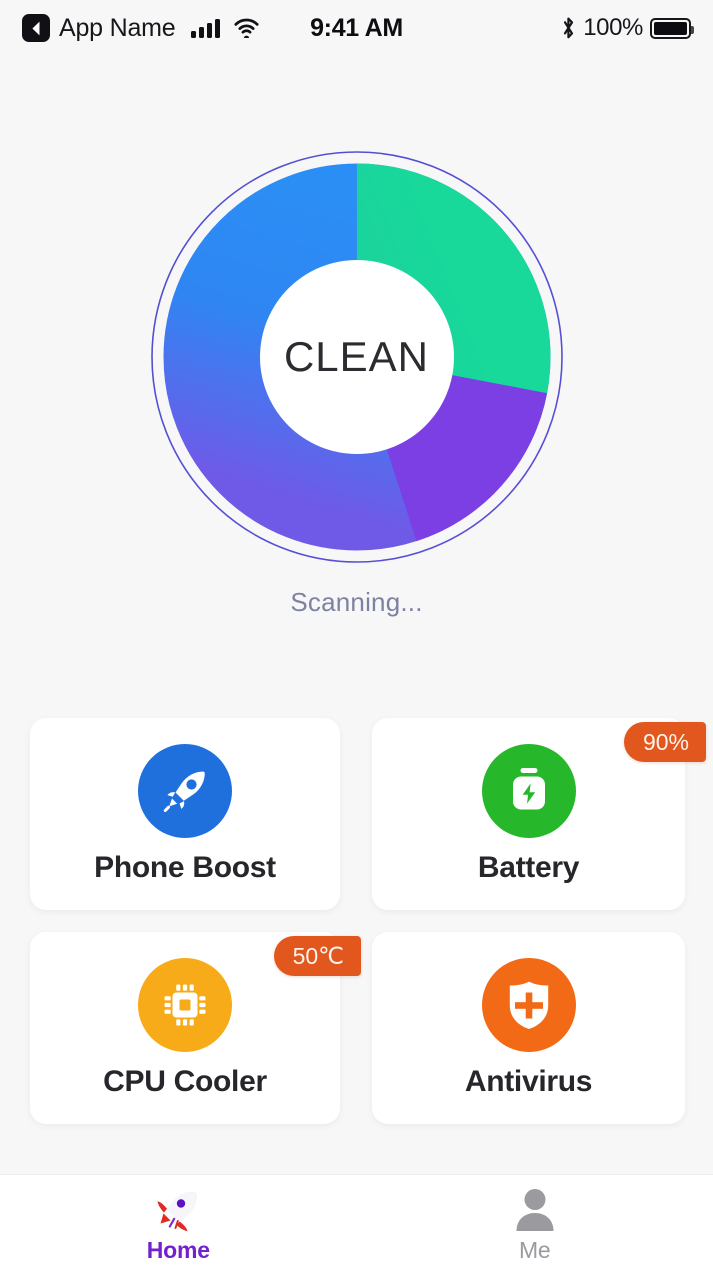  I want to click on nav-tab-label: Home, so click(178, 1249).